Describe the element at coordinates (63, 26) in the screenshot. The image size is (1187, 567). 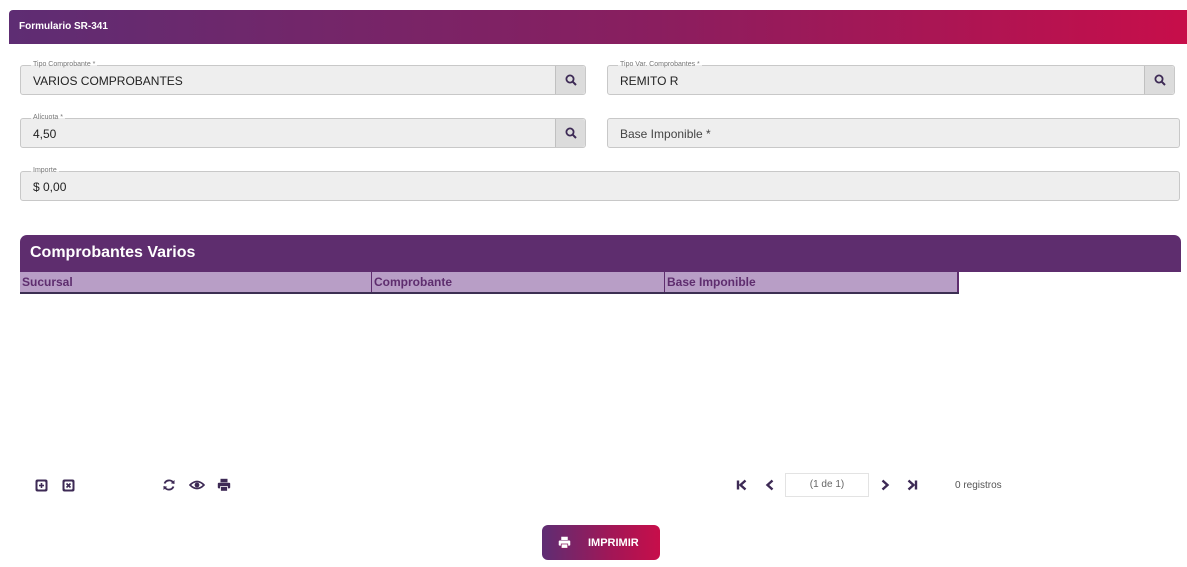
I see `form-title: Formulario SR-341` at that location.